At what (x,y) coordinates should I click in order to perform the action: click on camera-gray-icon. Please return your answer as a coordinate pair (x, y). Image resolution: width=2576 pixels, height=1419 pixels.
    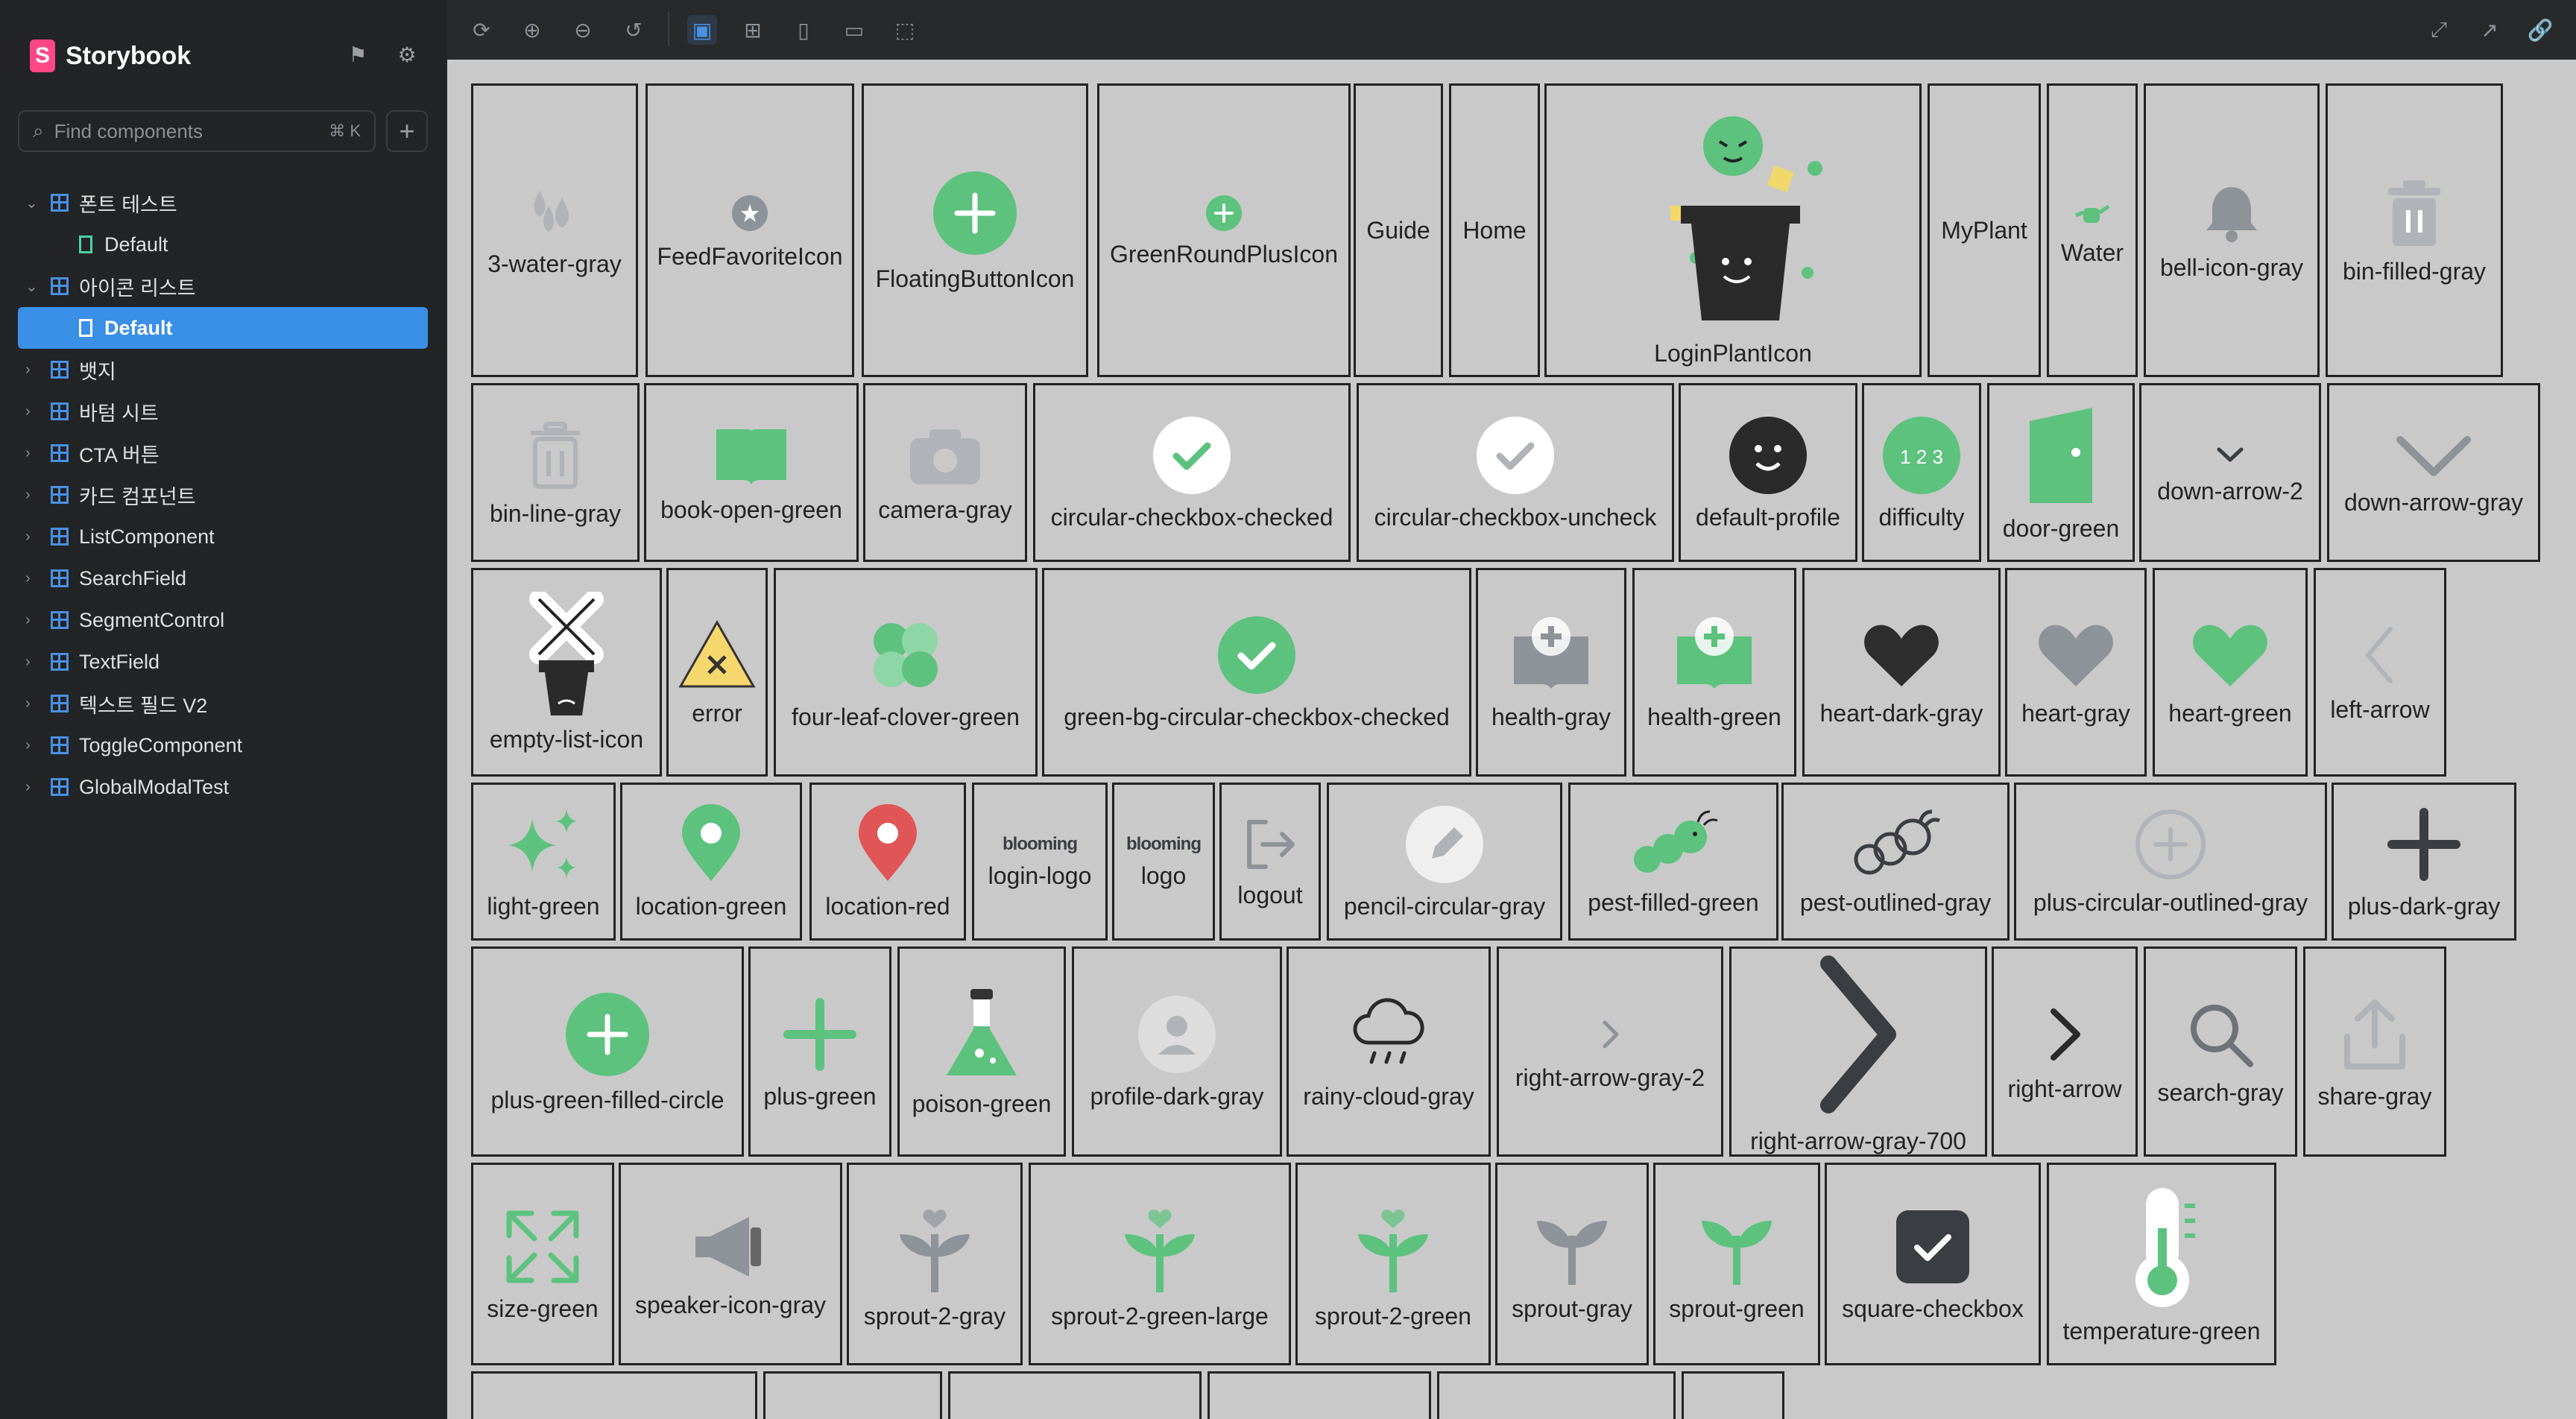
    Looking at the image, I should click on (945, 456).